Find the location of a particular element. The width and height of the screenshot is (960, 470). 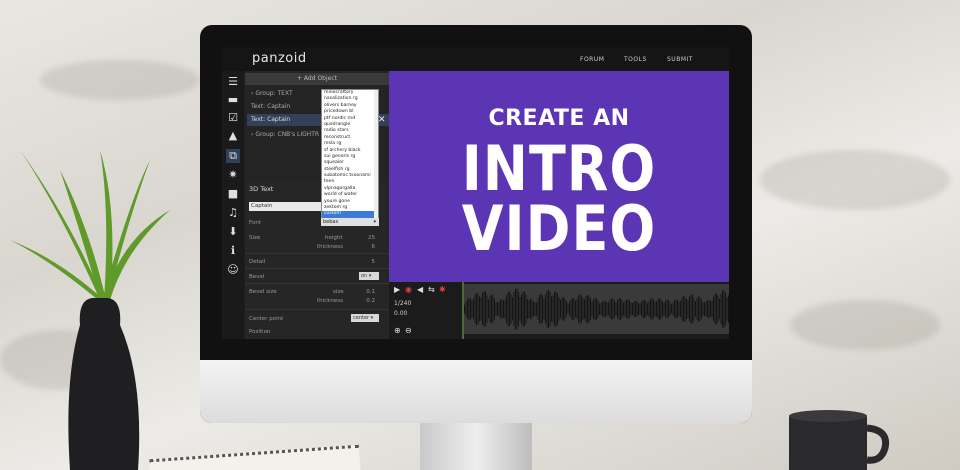

add-object-button: + Add Object is located at coordinates (317, 79).